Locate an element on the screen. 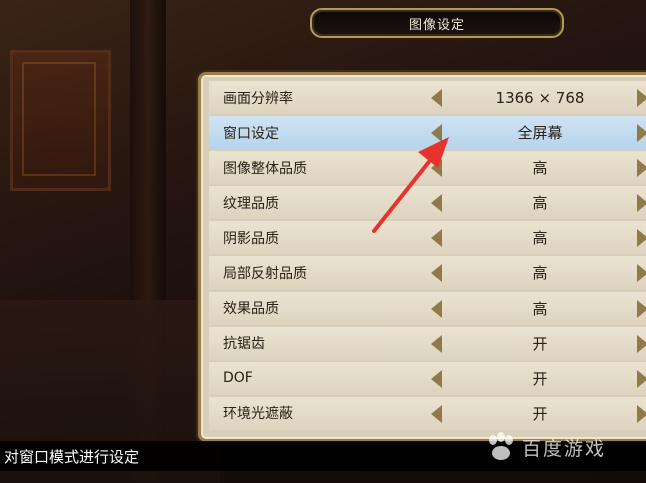 The width and height of the screenshot is (646, 483). setting-row-shadow-quality: 阴影品质 高 is located at coordinates (427, 238).